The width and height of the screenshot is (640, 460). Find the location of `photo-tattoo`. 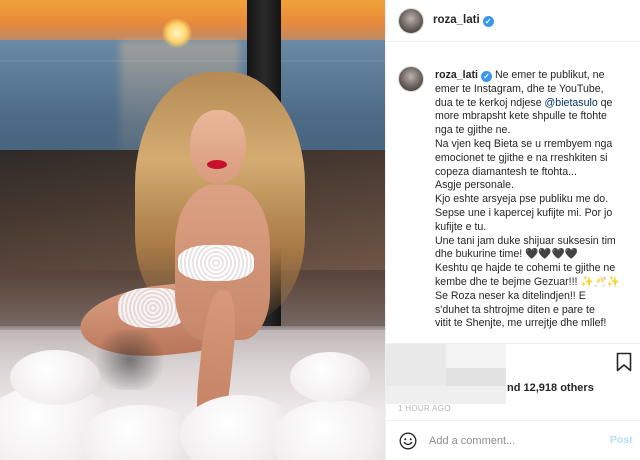

photo-tattoo is located at coordinates (130, 360).